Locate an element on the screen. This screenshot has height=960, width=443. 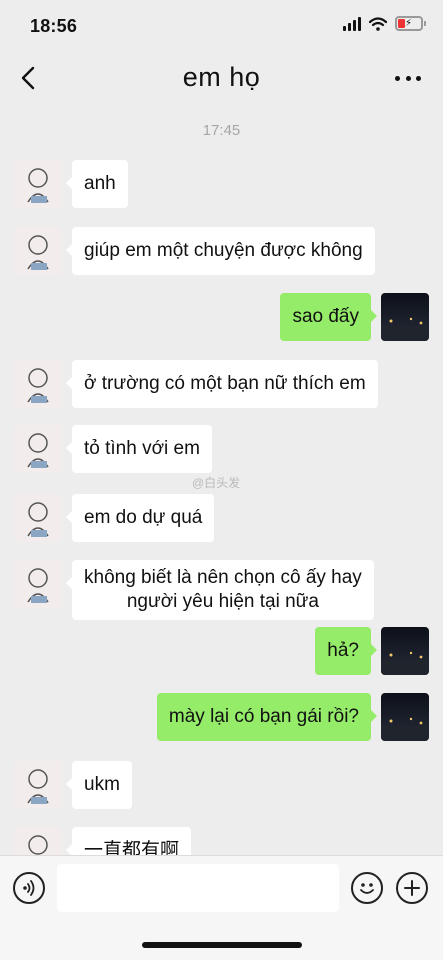
message-row: tỏ tình với em is located at coordinates (118, 449).